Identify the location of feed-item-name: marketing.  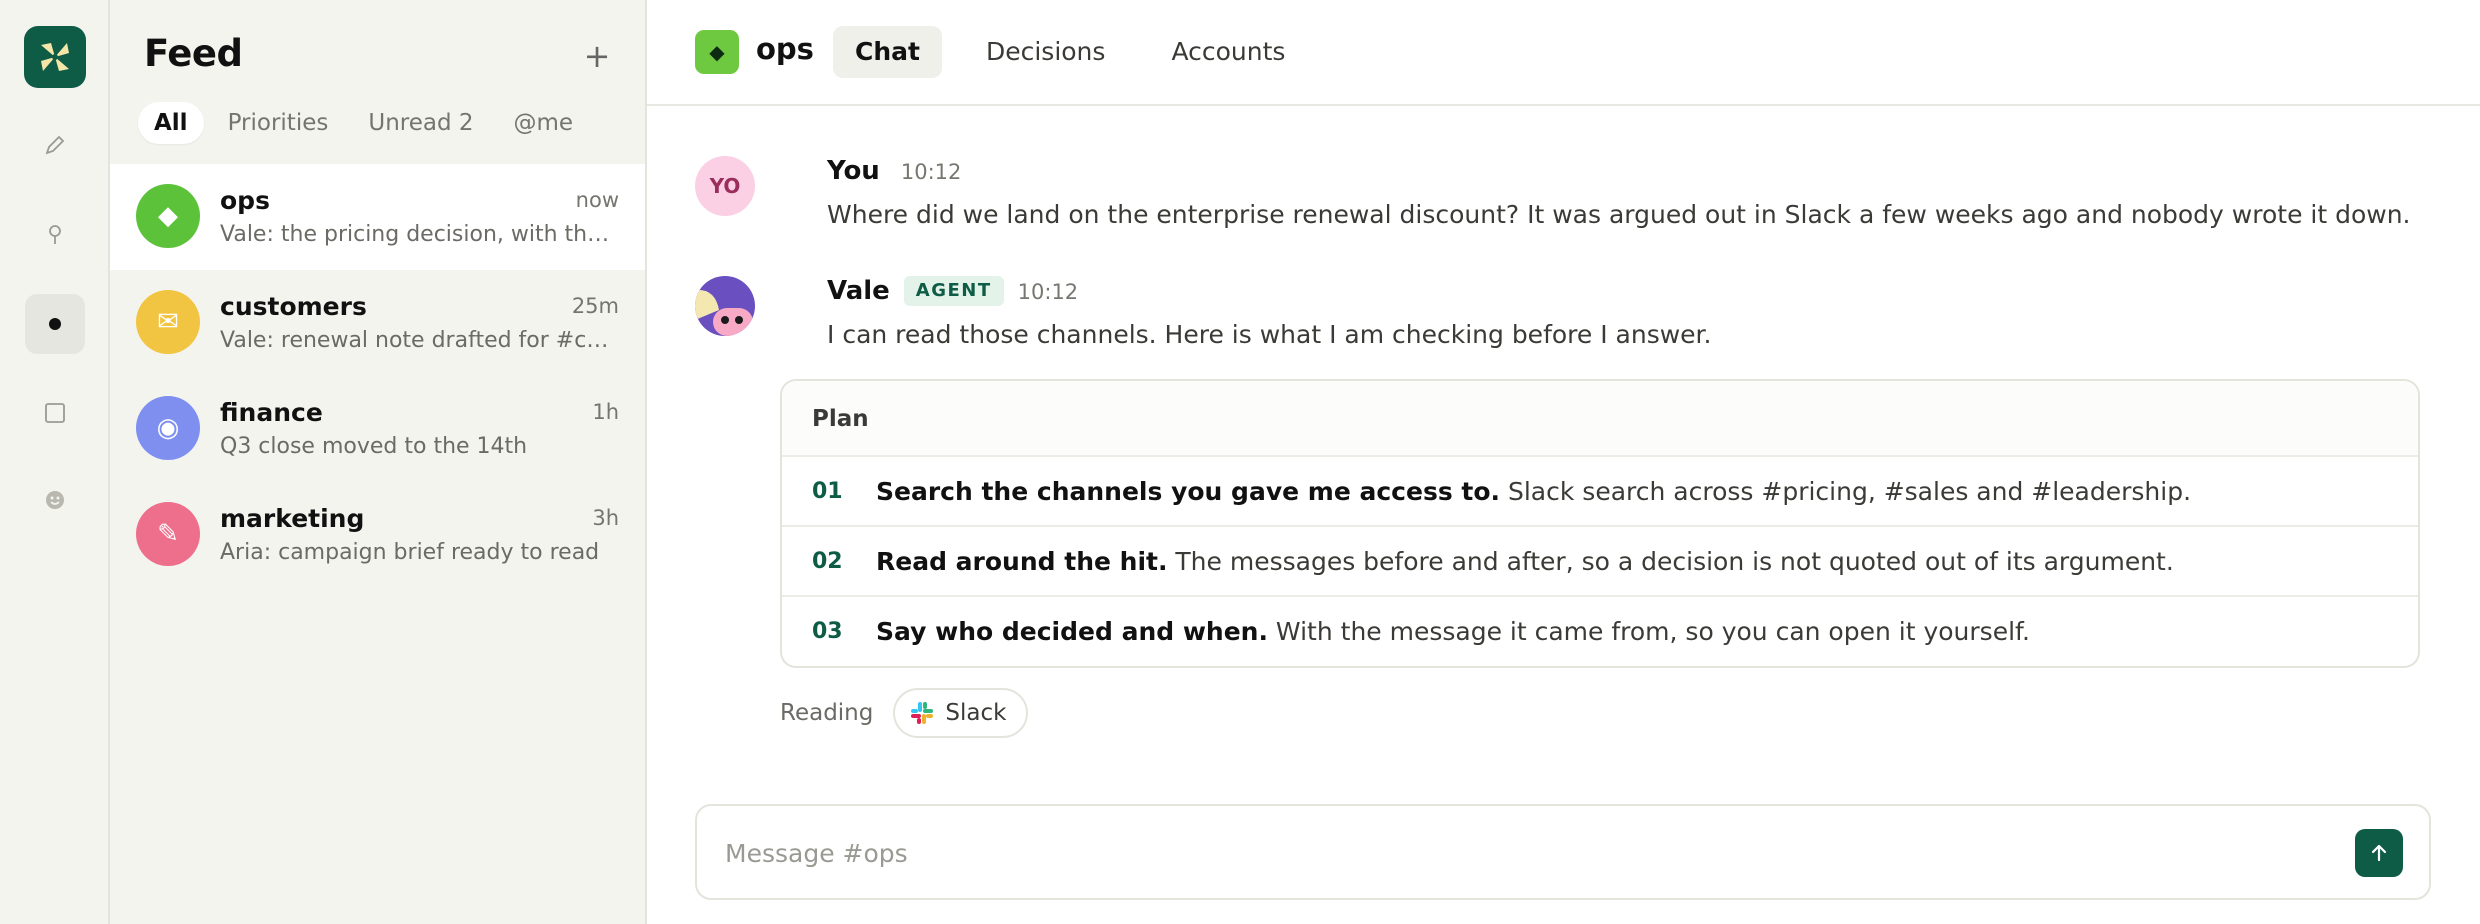
(292, 518).